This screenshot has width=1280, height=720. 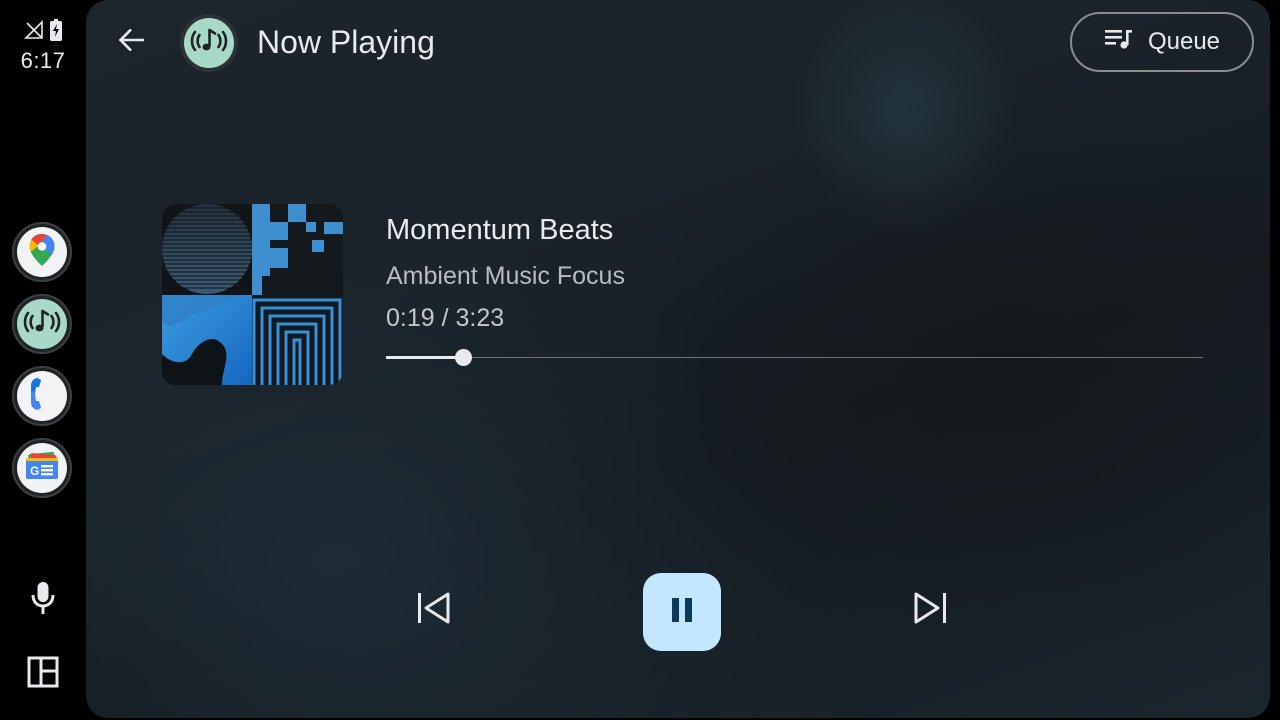 I want to click on dashboard-icon, so click(x=43, y=674).